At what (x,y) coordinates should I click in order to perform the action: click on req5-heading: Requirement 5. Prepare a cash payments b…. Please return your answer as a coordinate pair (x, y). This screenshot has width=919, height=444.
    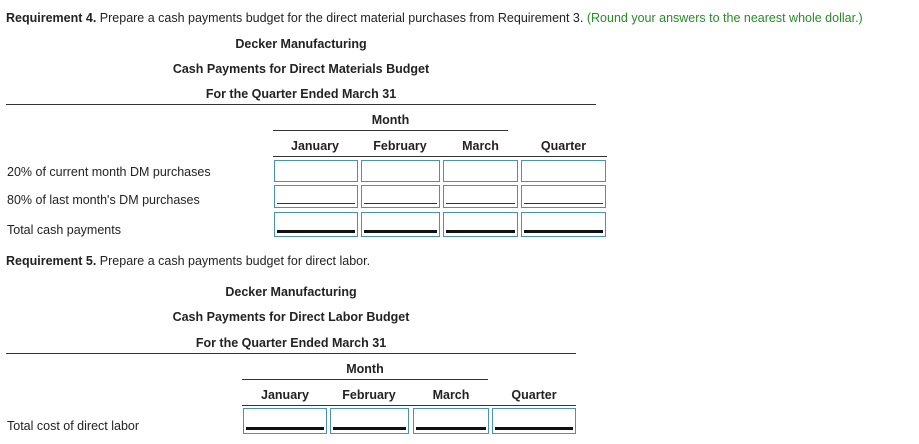
    Looking at the image, I should click on (188, 261).